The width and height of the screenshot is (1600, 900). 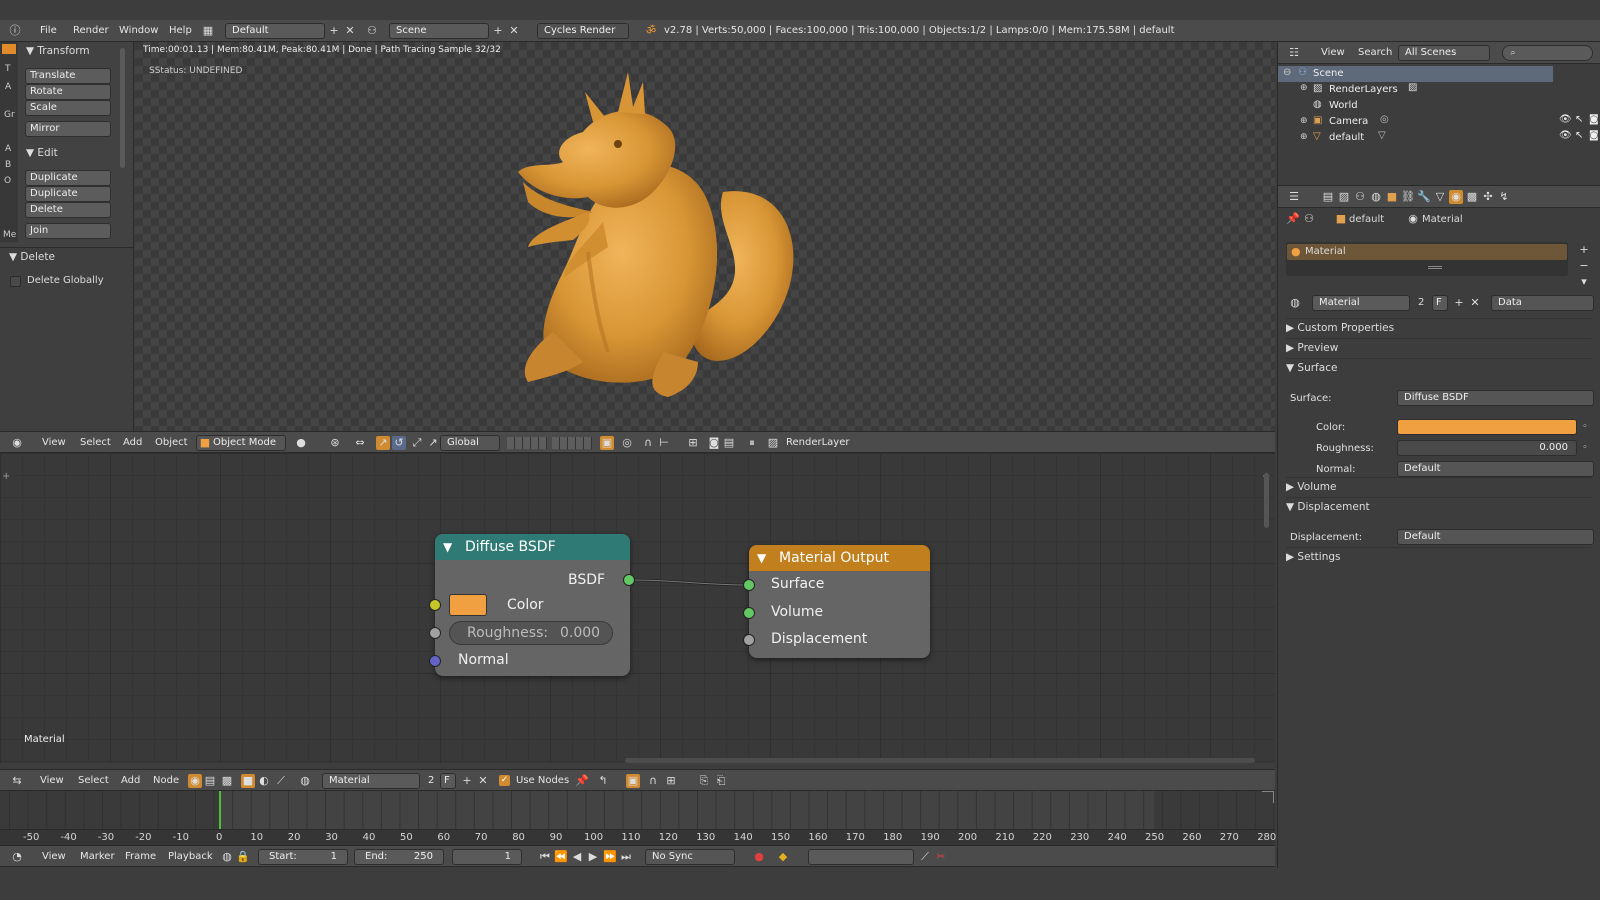 What do you see at coordinates (664, 443) in the screenshot?
I see `snap-element-icon: ⊢` at bounding box center [664, 443].